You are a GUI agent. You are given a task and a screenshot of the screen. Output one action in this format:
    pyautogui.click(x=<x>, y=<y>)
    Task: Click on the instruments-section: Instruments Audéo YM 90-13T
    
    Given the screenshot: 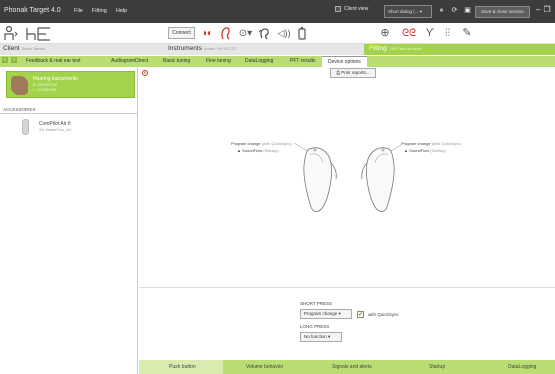 What is the action you would take?
    pyautogui.click(x=202, y=48)
    